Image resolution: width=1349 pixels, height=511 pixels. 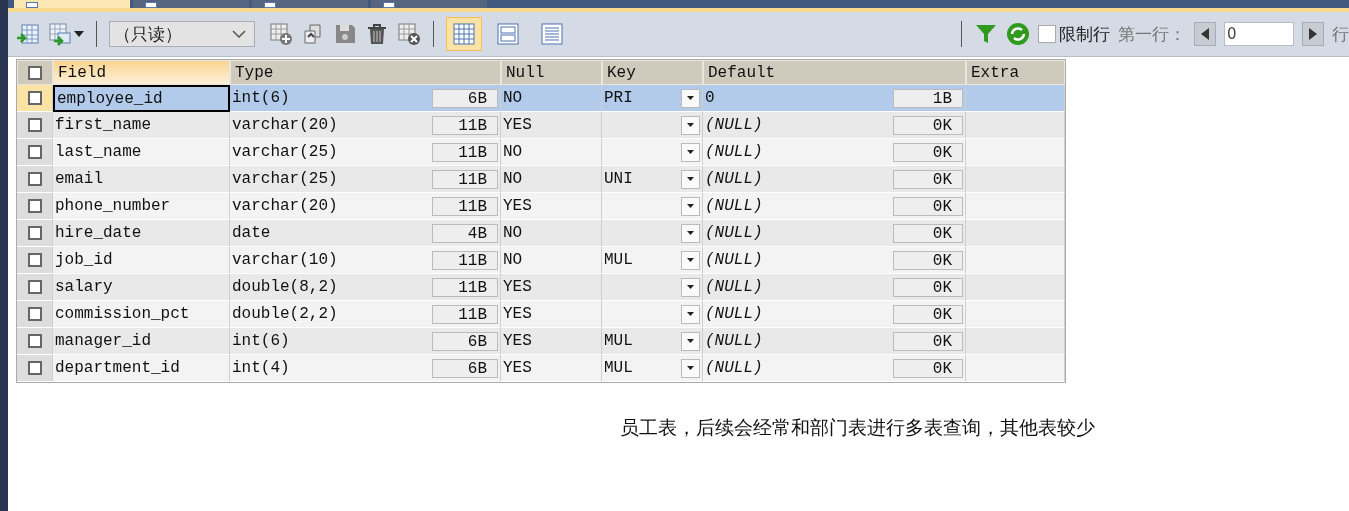 What do you see at coordinates (35, 72) in the screenshot?
I see `select-all-checkbox` at bounding box center [35, 72].